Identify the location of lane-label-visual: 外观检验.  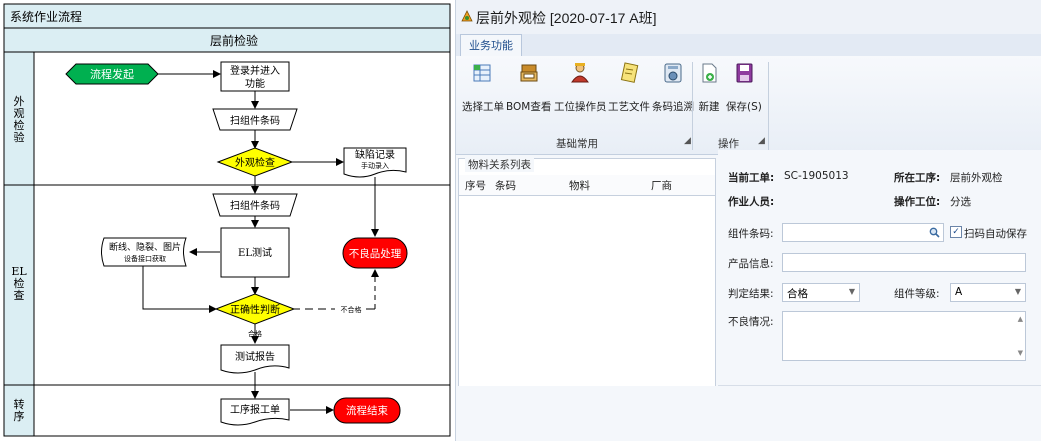
(19, 119).